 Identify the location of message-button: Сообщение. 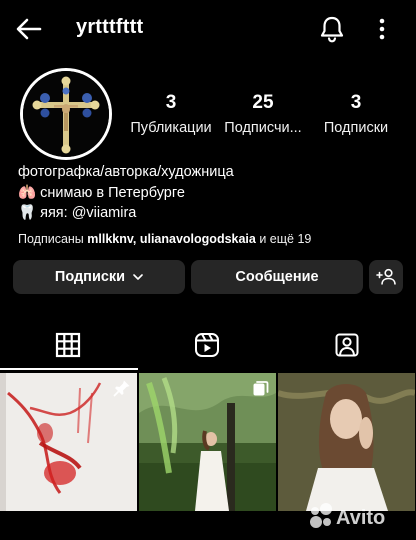
(277, 277).